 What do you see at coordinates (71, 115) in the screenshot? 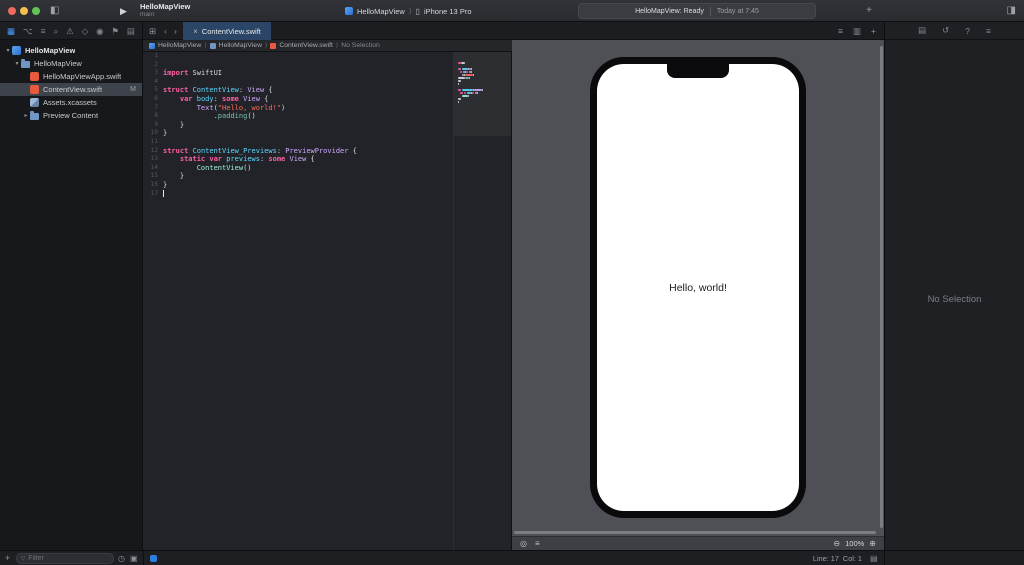
I see `file-row-preview-content: ▸ Preview Content` at bounding box center [71, 115].